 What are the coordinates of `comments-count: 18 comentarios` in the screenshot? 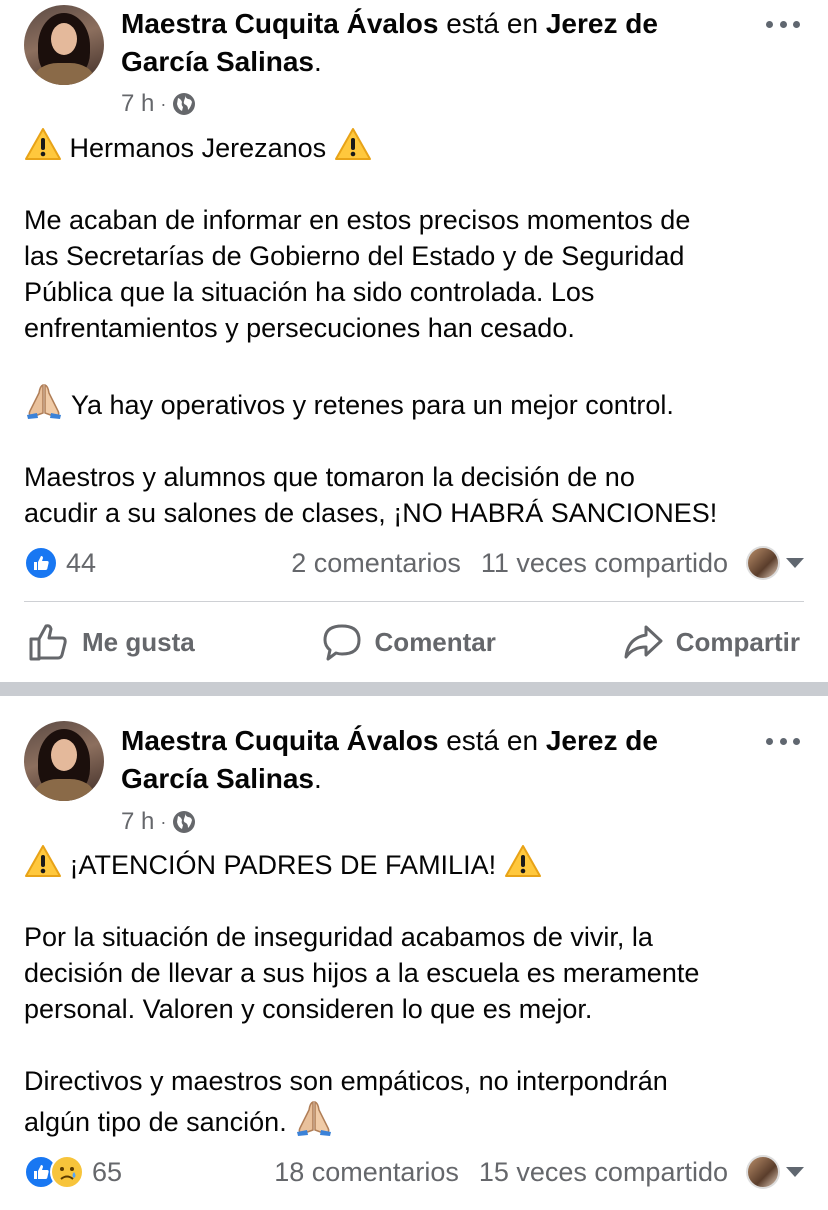 It's located at (366, 1172).